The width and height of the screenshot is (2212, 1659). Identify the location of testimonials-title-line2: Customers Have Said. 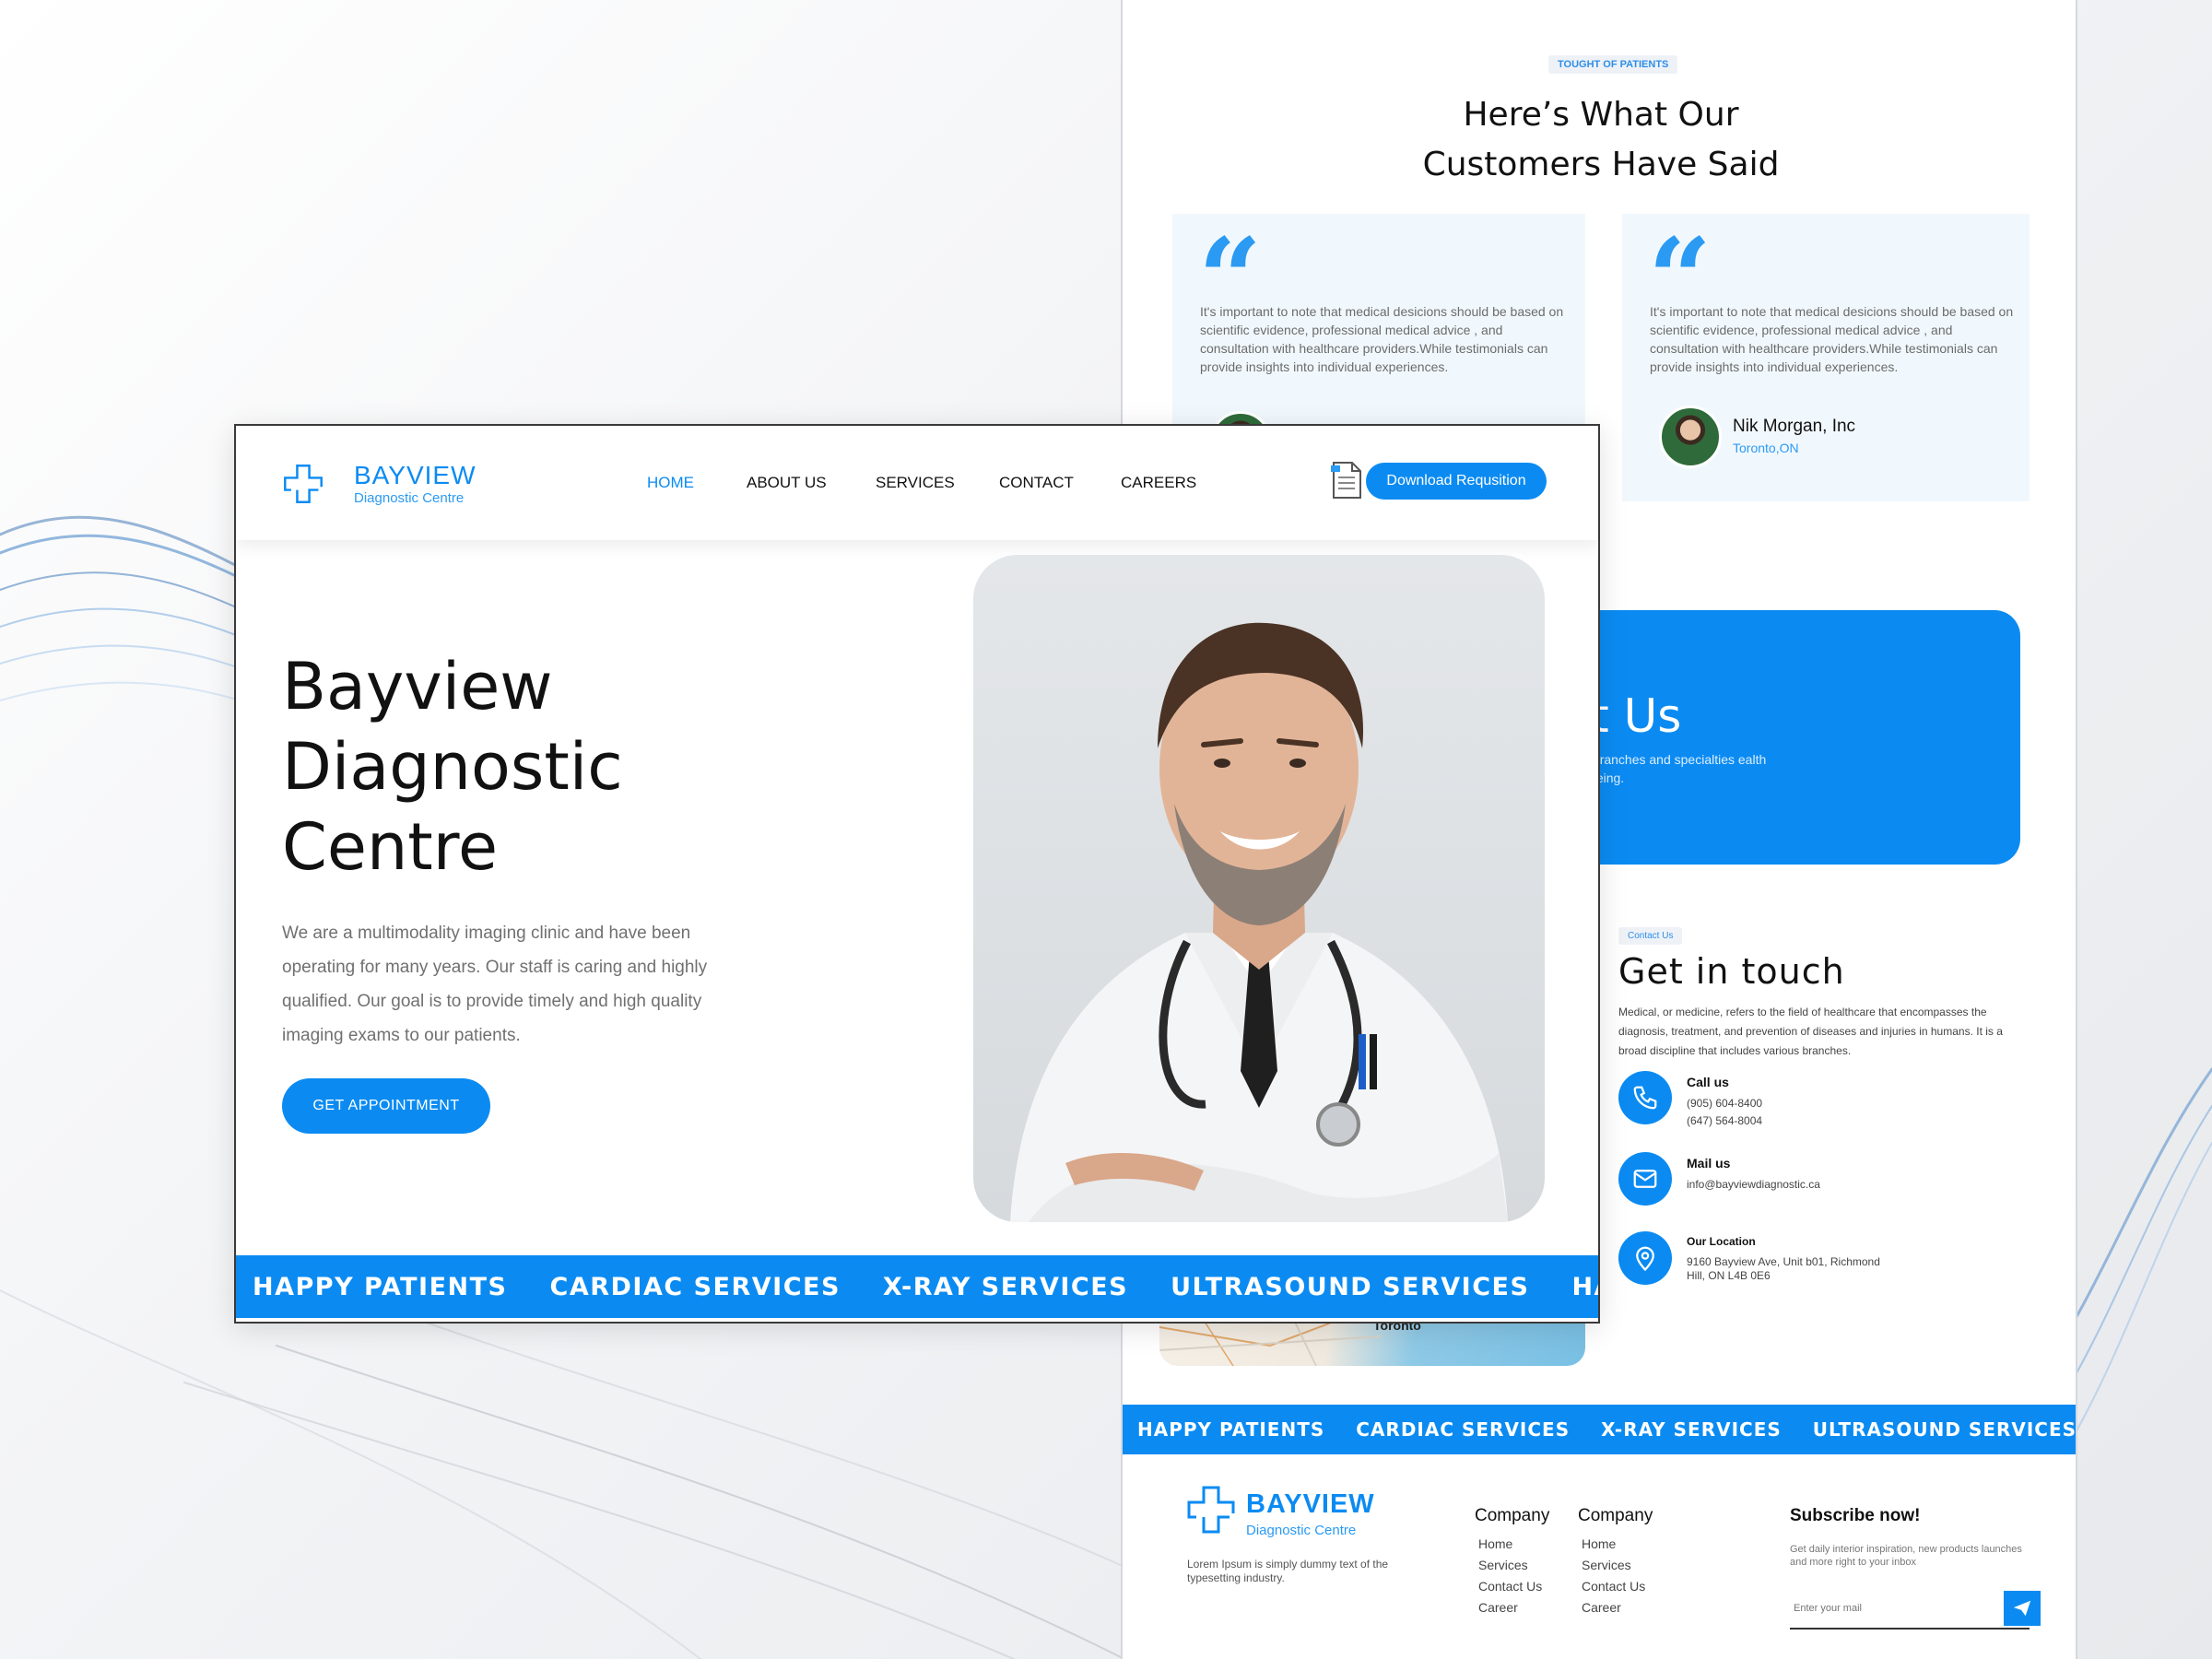
(1601, 164).